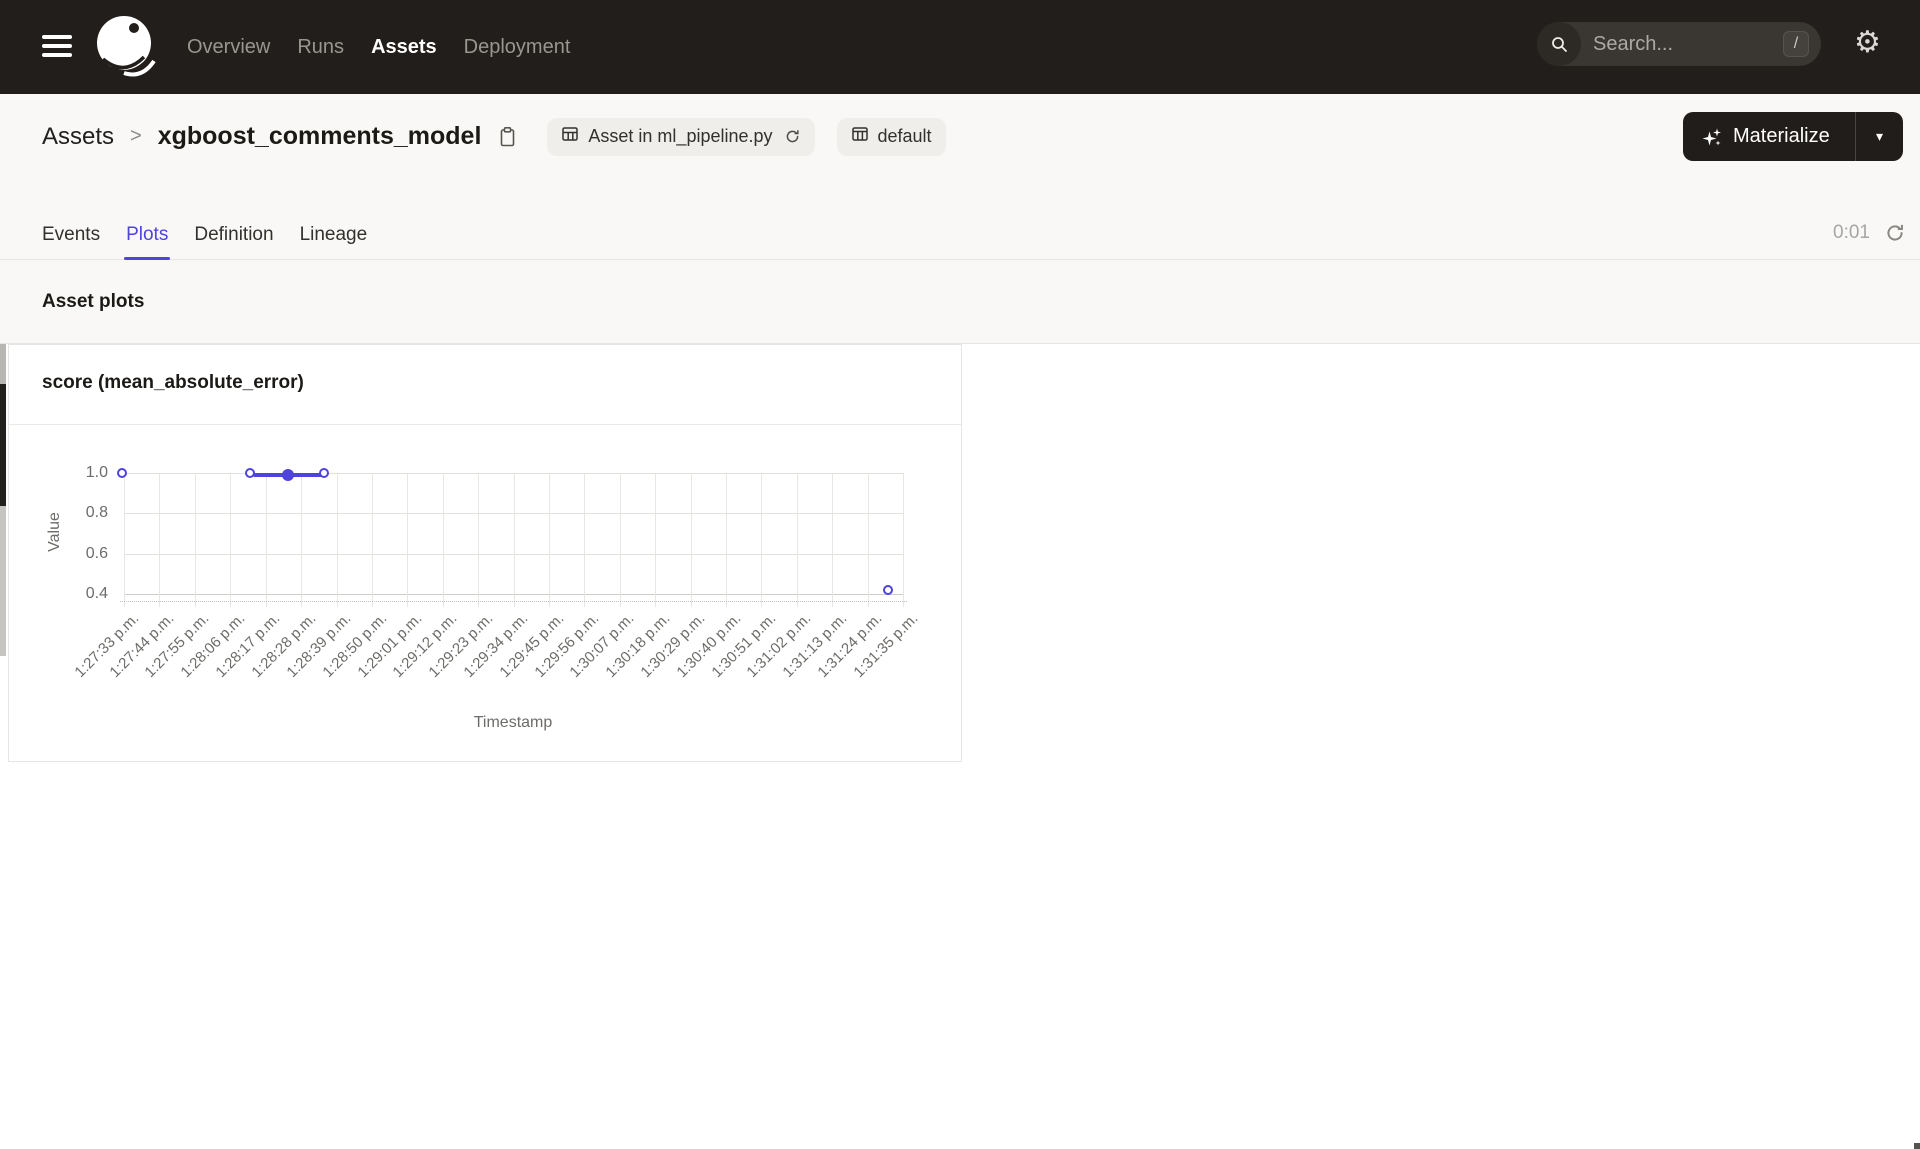  Describe the element at coordinates (1559, 44) in the screenshot. I see `search-icon` at that location.